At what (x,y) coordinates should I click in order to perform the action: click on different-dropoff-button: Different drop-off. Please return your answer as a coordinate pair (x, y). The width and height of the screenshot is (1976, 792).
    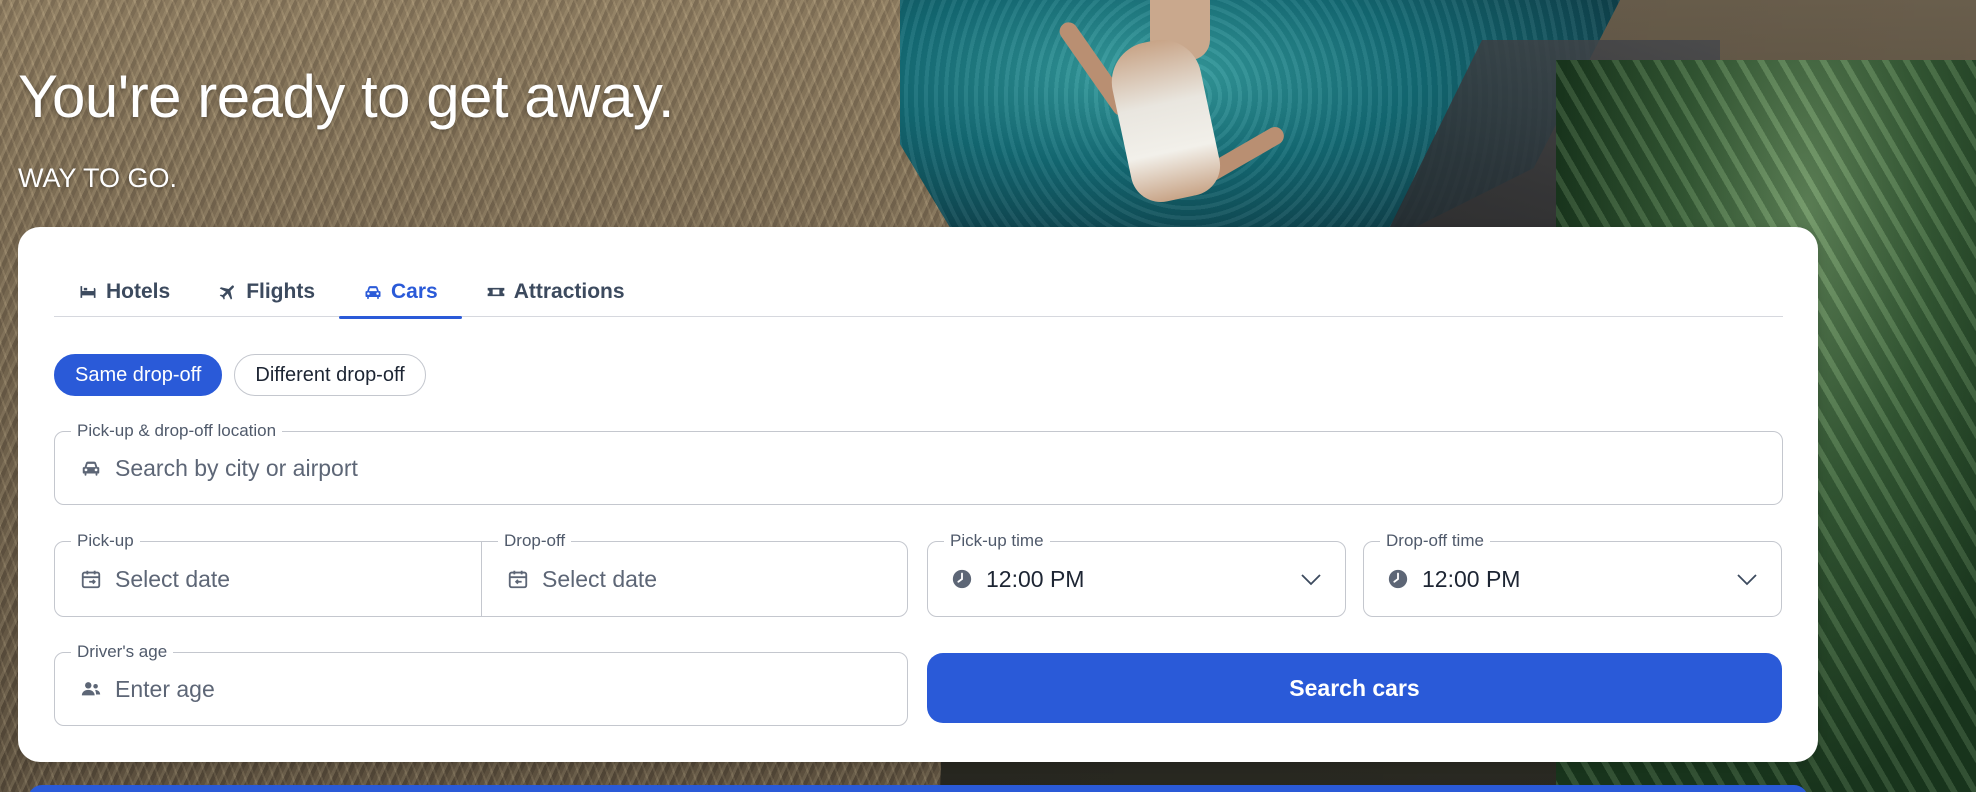
    Looking at the image, I should click on (330, 375).